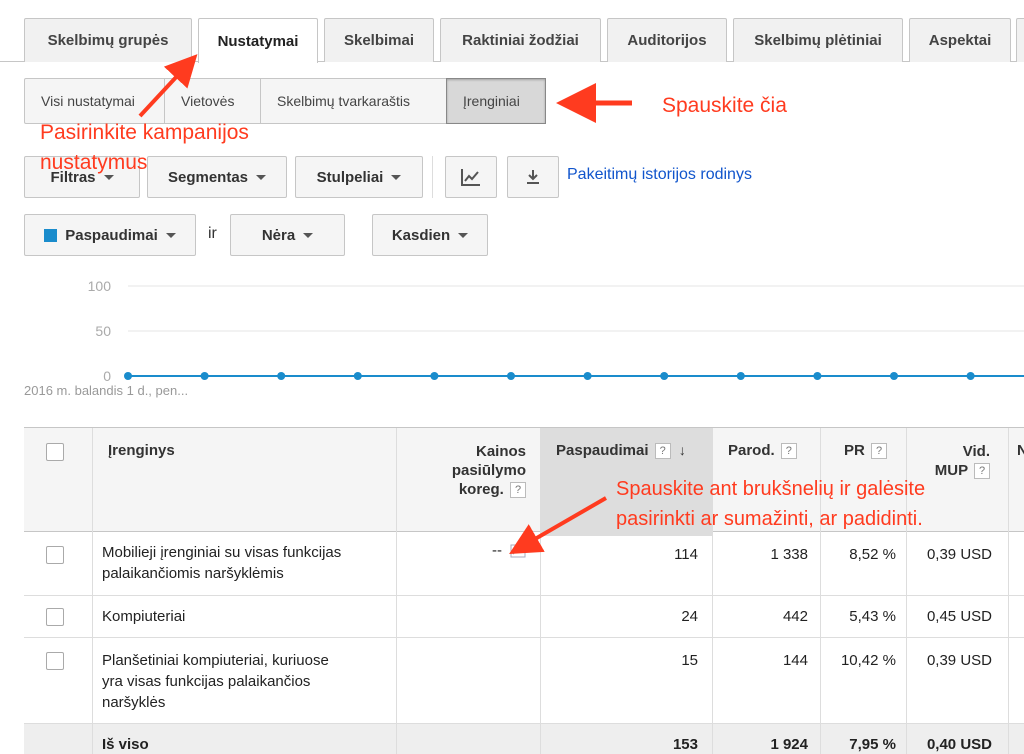 This screenshot has width=1024, height=754. I want to click on annotation-line: nustatymus, so click(94, 162).